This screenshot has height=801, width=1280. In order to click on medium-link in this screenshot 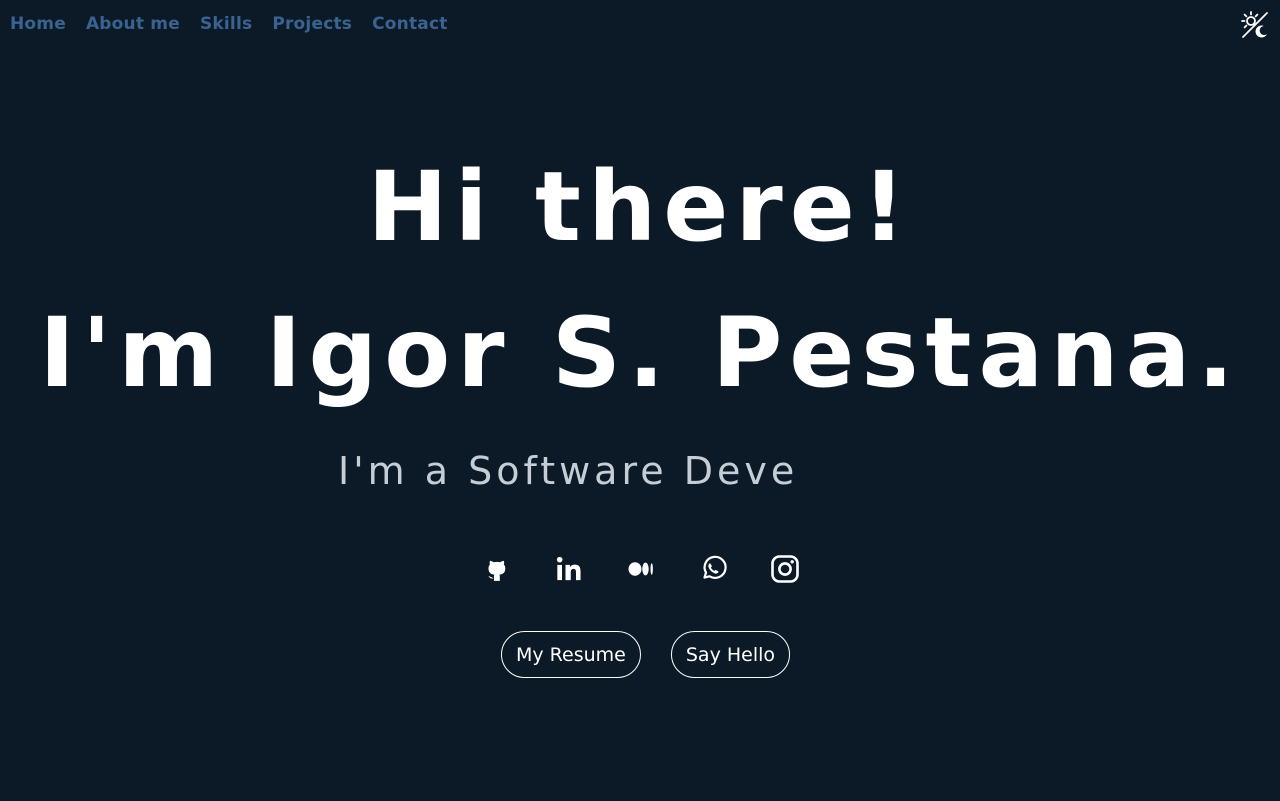, I will do `click(641, 569)`.